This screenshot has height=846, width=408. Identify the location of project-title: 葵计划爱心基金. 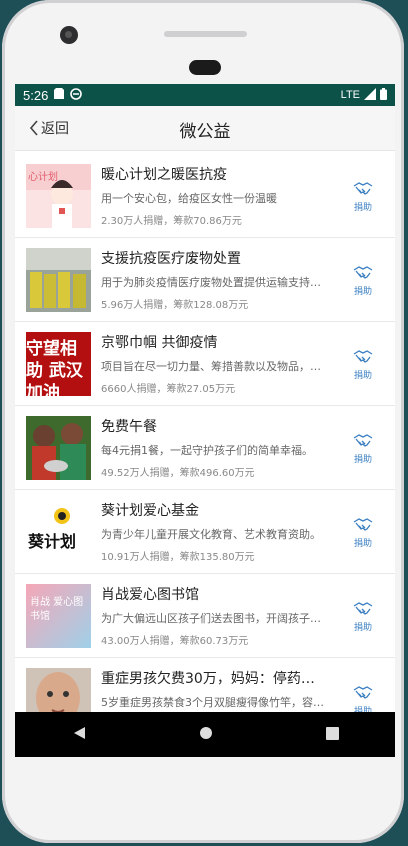
(150, 511).